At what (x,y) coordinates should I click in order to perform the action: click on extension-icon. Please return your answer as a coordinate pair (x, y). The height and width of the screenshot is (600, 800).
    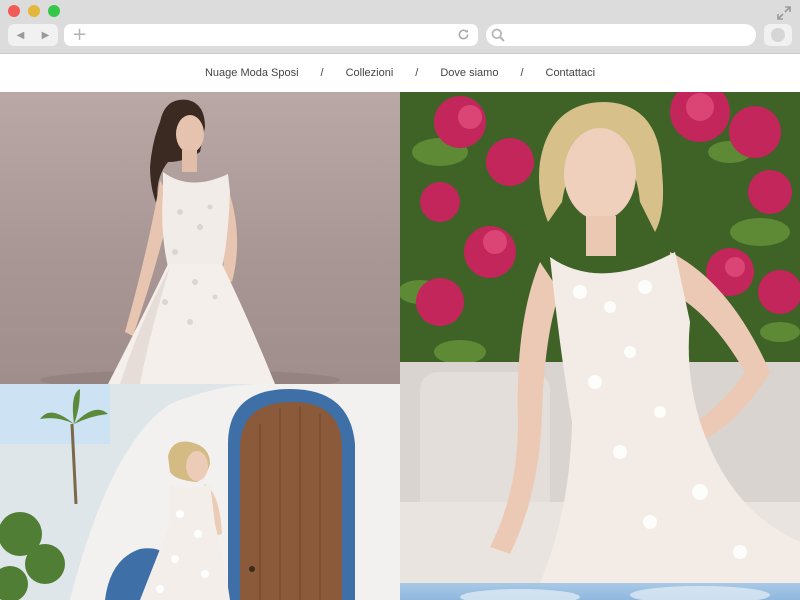
    Looking at the image, I should click on (778, 35).